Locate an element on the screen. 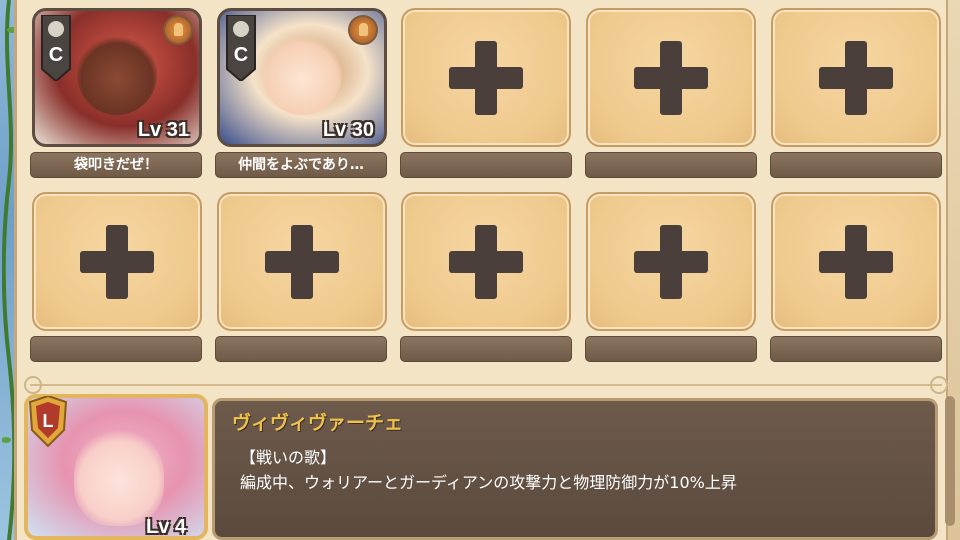 Image resolution: width=960 pixels, height=540 pixels. party-slot-1: C Lv 31 is located at coordinates (117, 77).